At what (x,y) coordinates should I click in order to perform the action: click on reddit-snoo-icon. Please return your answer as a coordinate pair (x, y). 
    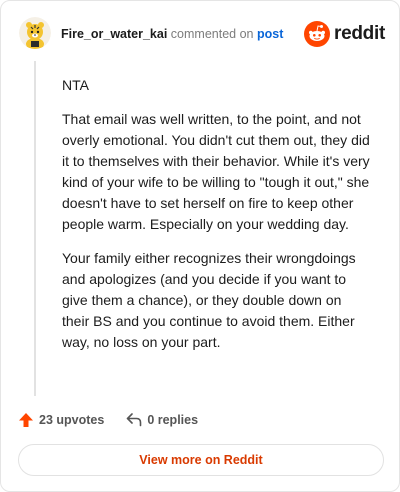
    Looking at the image, I should click on (317, 34).